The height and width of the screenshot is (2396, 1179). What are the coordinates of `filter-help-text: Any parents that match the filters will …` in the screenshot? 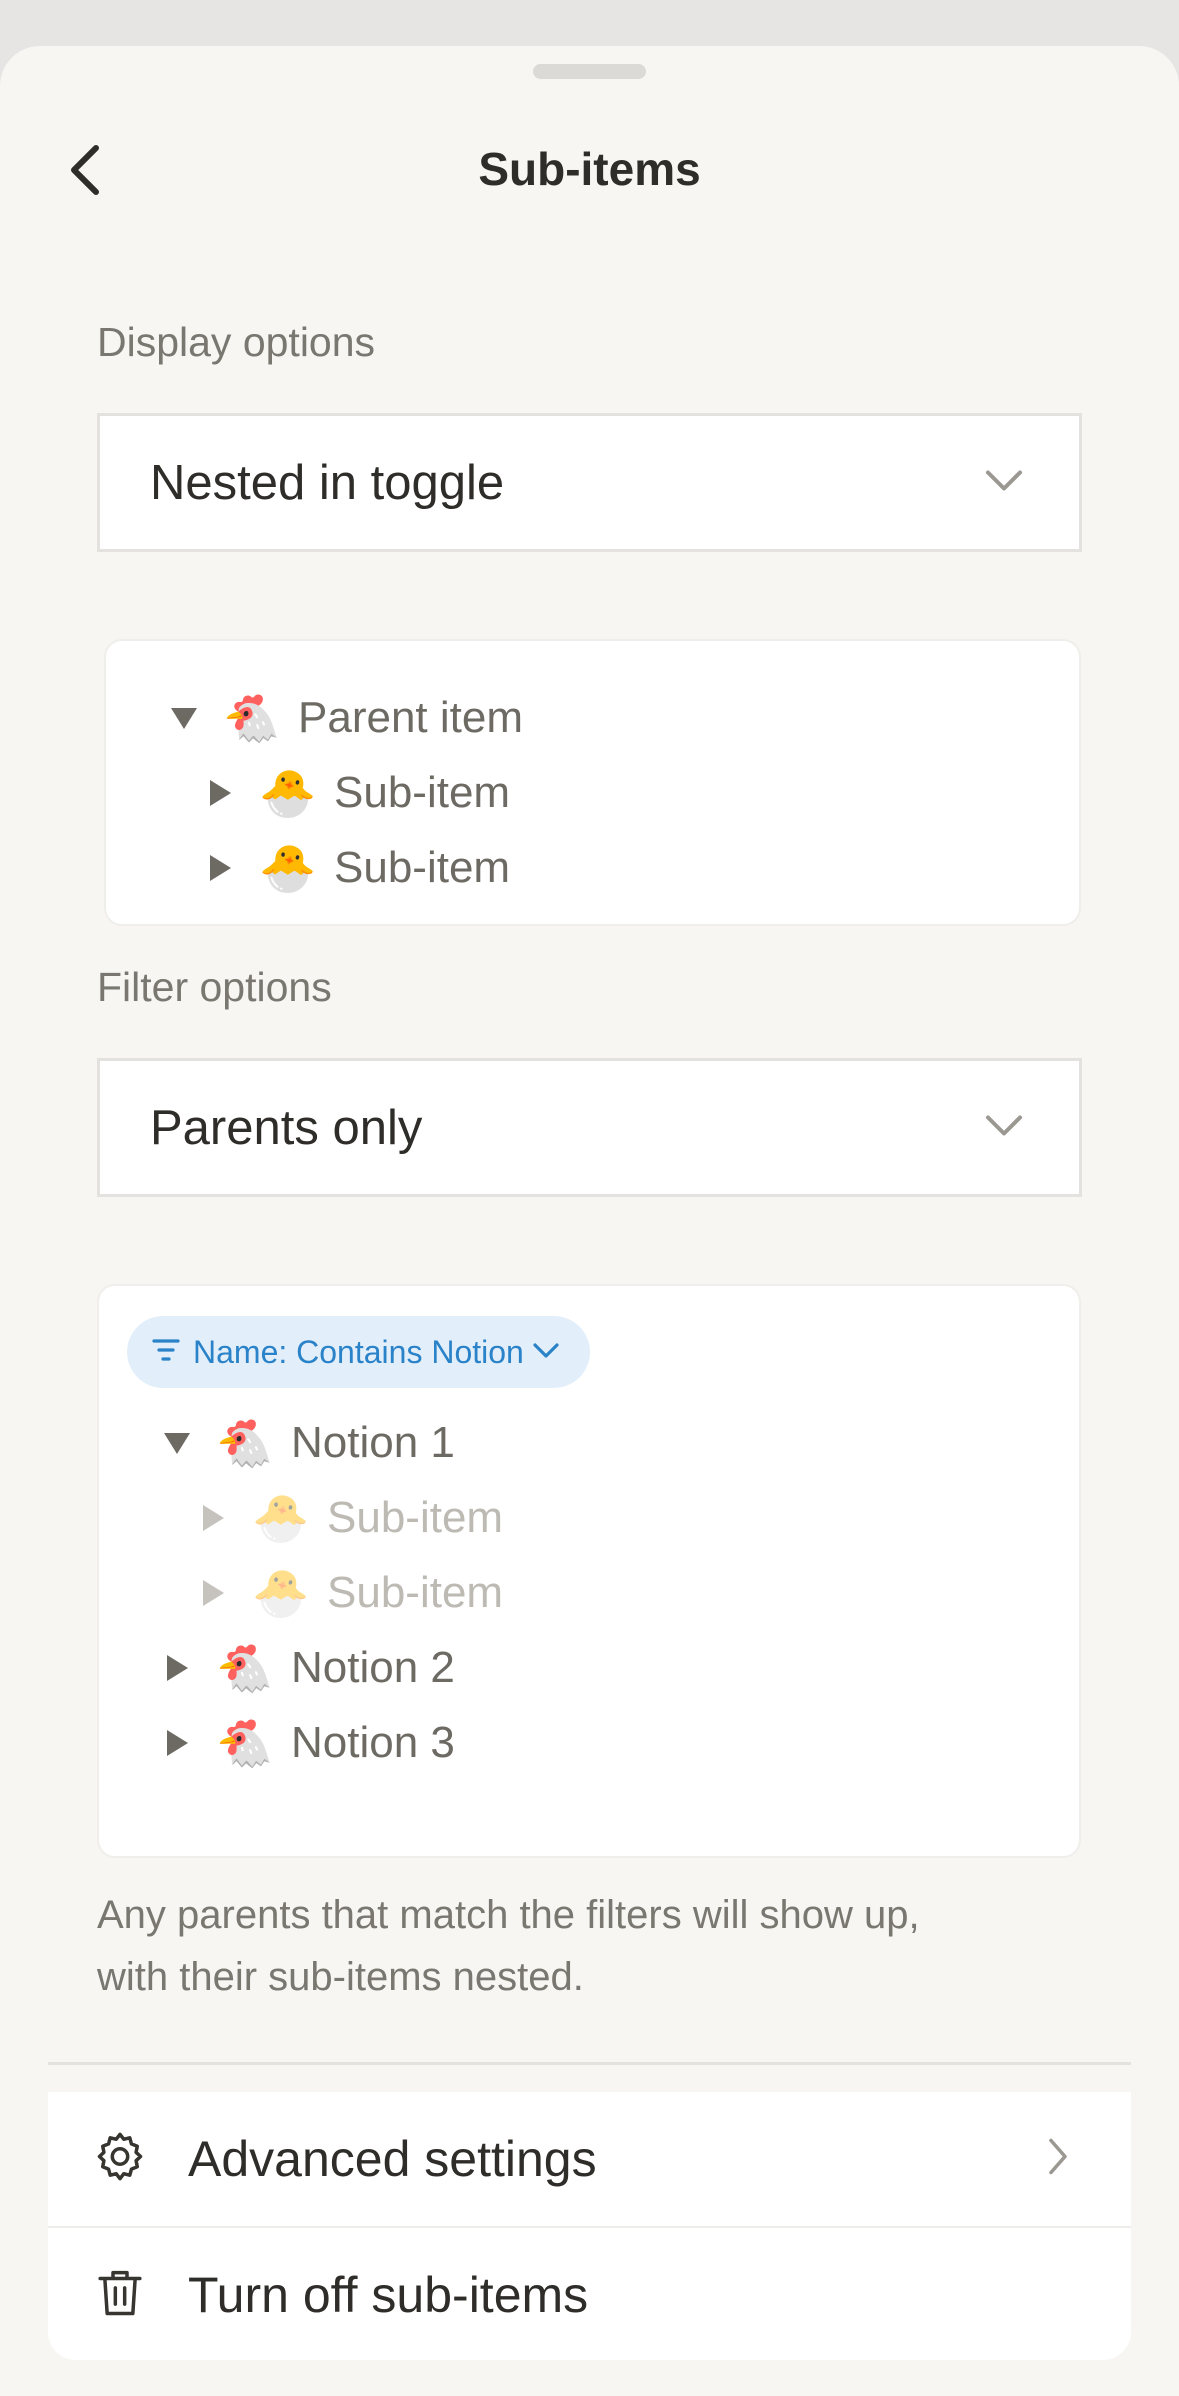 It's located at (577, 1946).